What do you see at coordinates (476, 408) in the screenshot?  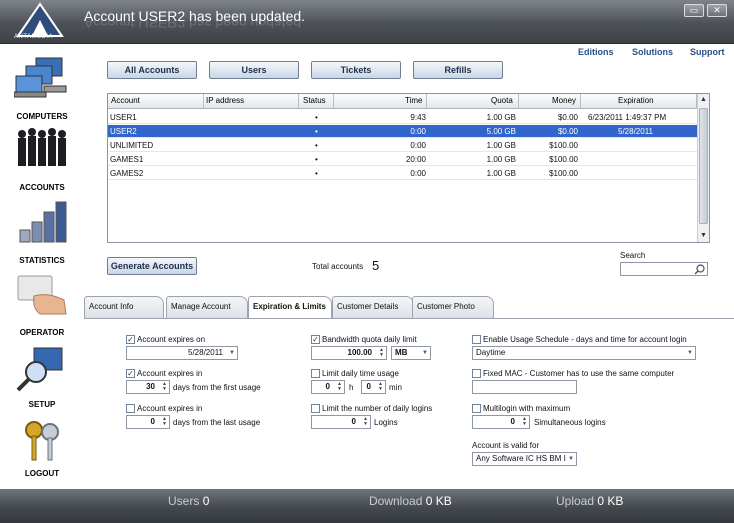 I see `multilogin-checkbox` at bounding box center [476, 408].